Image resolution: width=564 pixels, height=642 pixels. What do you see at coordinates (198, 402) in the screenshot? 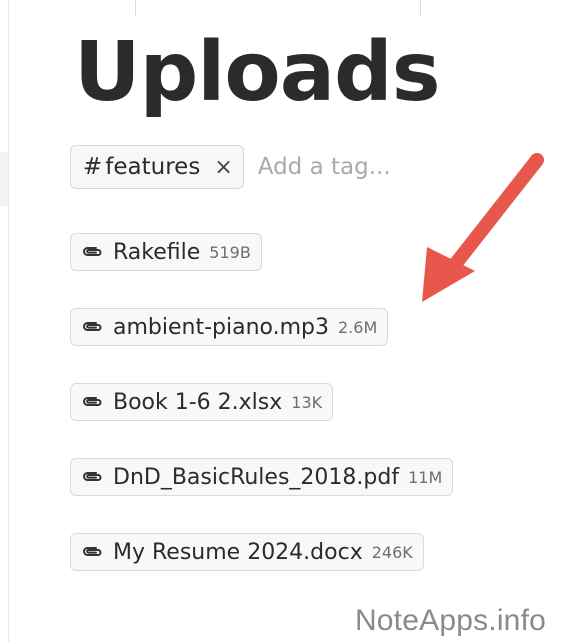
I see `attachment-name: Book 1-6 2.xlsx` at bounding box center [198, 402].